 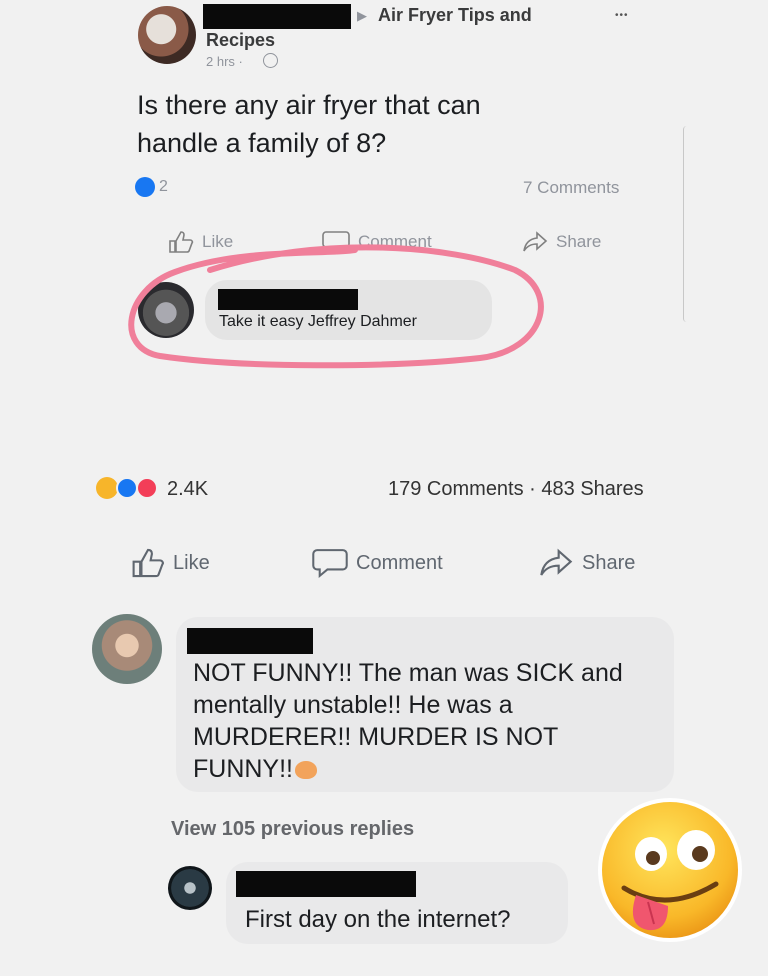 What do you see at coordinates (224, 61) in the screenshot?
I see `post-time: 2 hrs ·` at bounding box center [224, 61].